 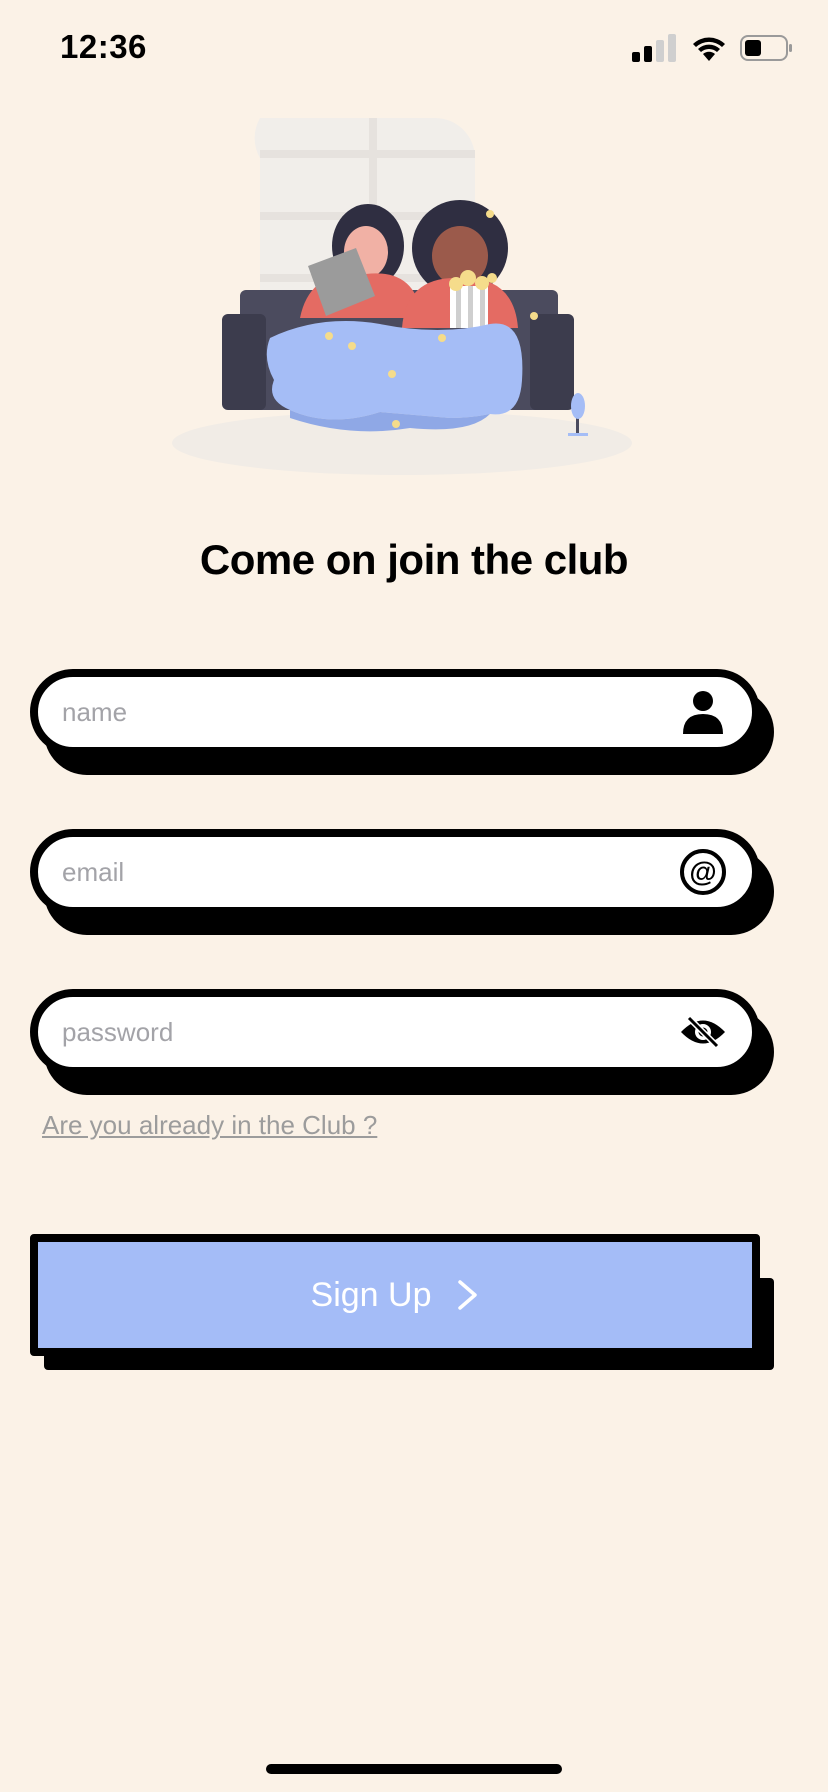 What do you see at coordinates (402, 296) in the screenshot?
I see `couch-popcorn-illustration` at bounding box center [402, 296].